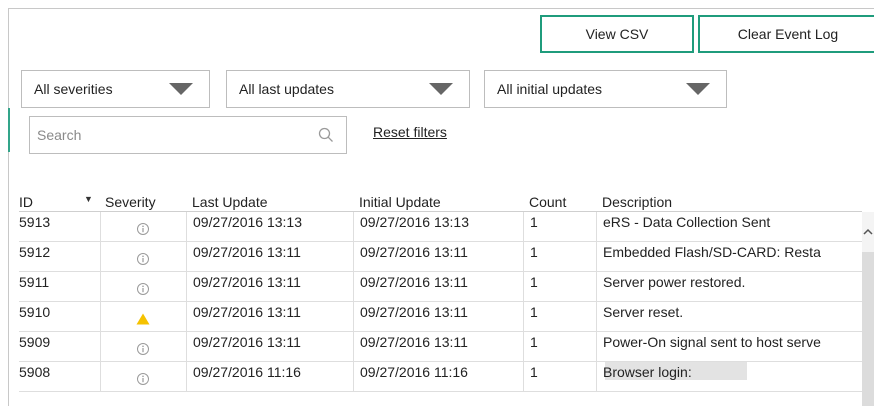 The image size is (874, 406). I want to click on clear-event-log-button: Clear Event Log, so click(786, 34).